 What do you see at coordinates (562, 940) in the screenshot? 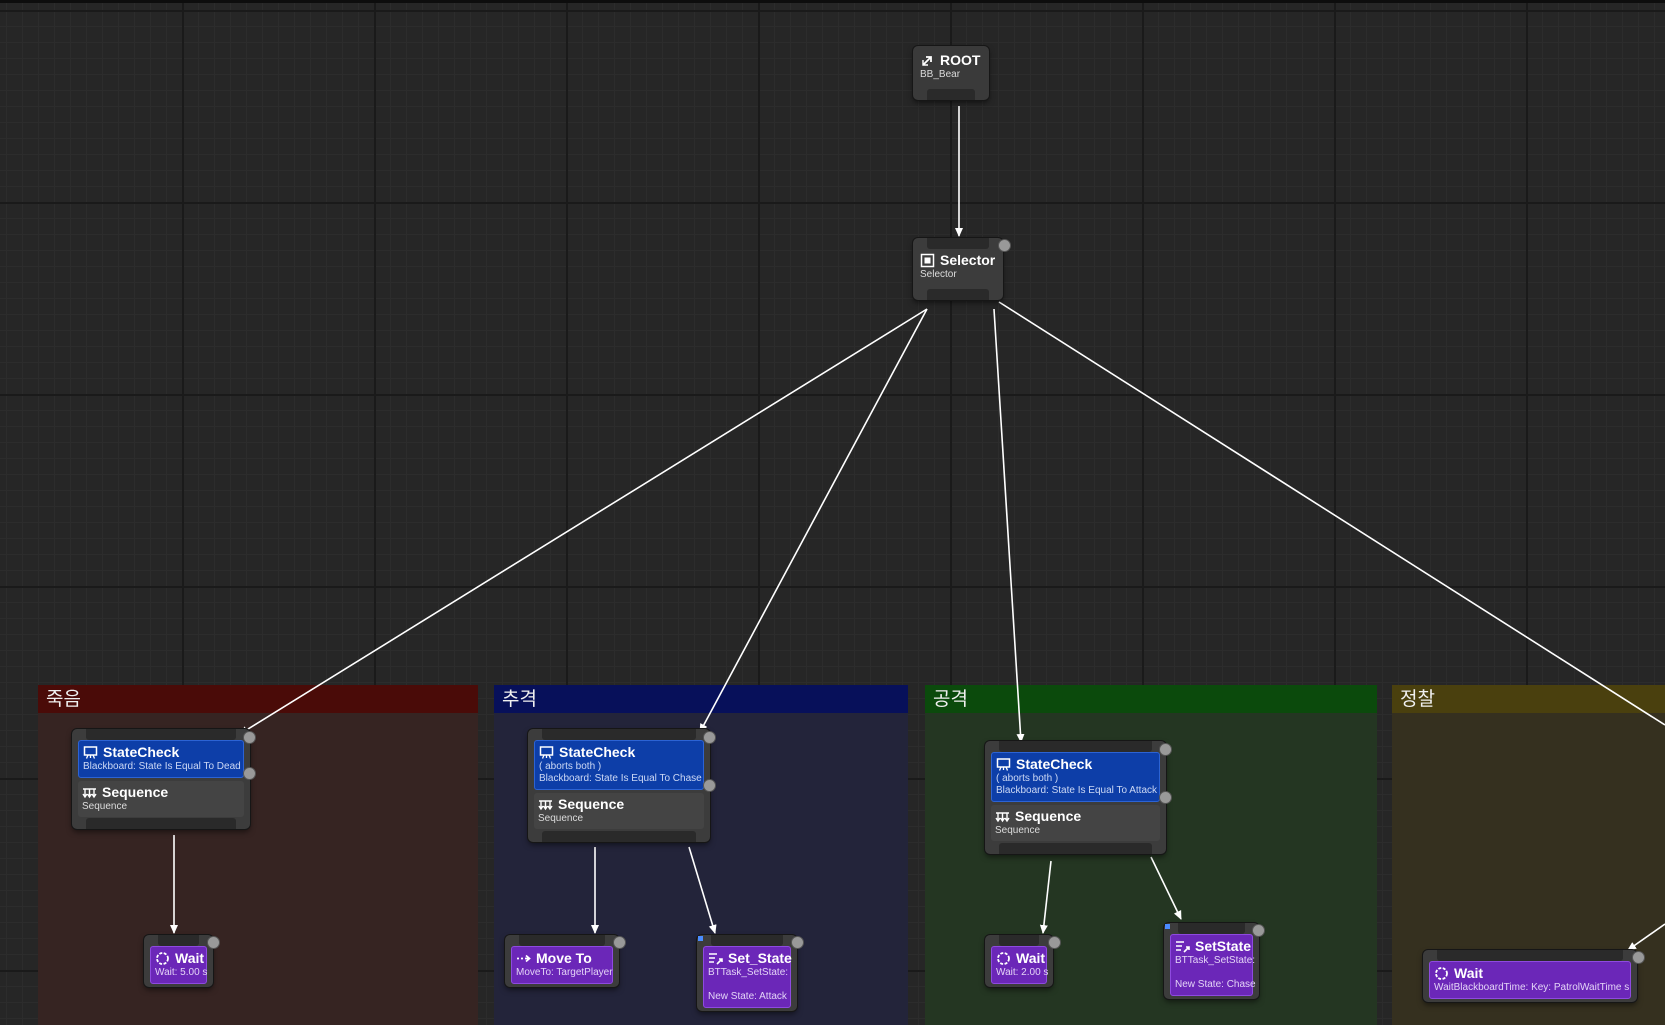
I see `chase-moveto-input-pin` at bounding box center [562, 940].